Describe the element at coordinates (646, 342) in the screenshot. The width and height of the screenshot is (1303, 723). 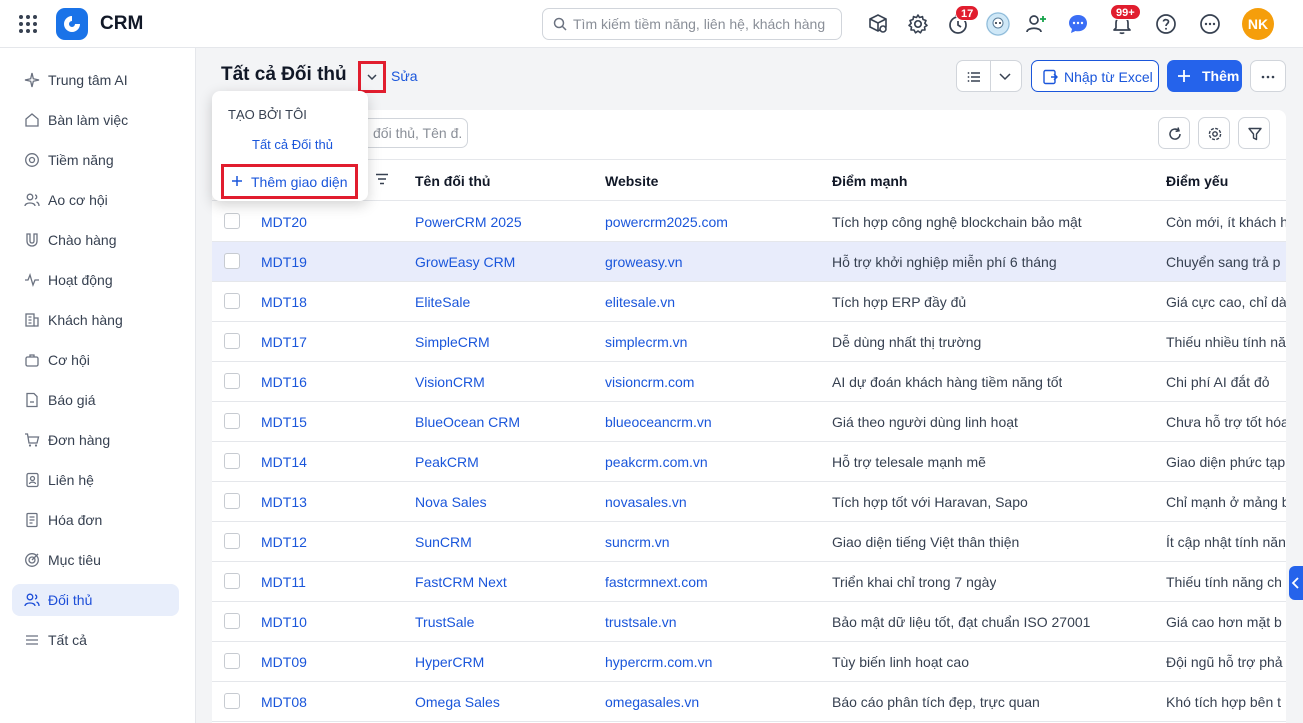
I see `cell-website: simplecrm.vn` at that location.